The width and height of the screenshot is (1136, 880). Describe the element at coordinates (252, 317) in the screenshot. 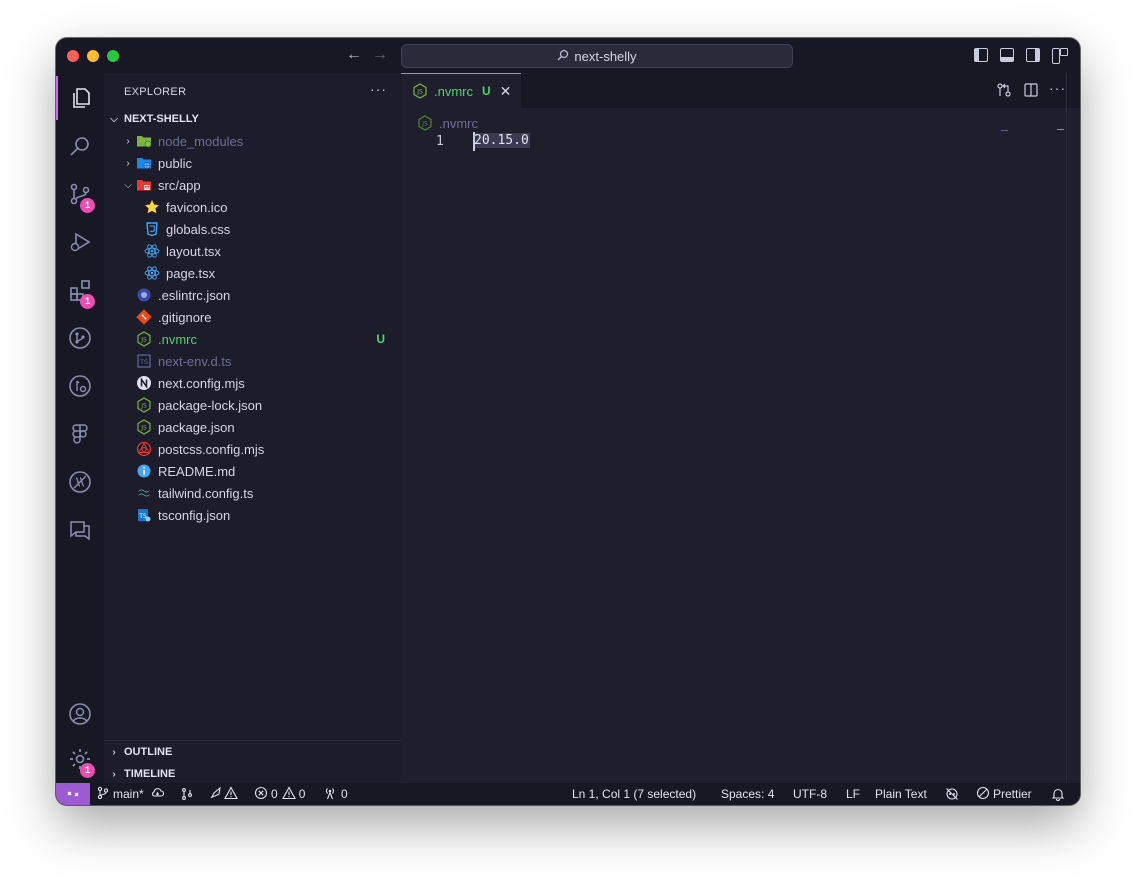

I see `tree-item-gitignore: .gitignore` at that location.